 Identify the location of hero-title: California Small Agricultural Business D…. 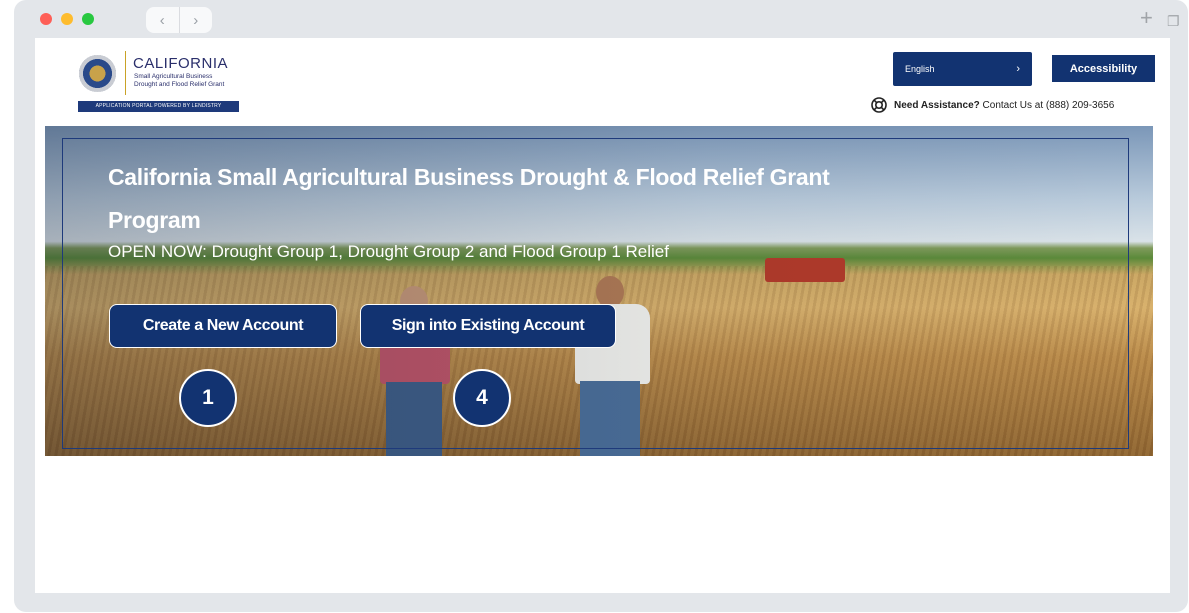
(469, 198).